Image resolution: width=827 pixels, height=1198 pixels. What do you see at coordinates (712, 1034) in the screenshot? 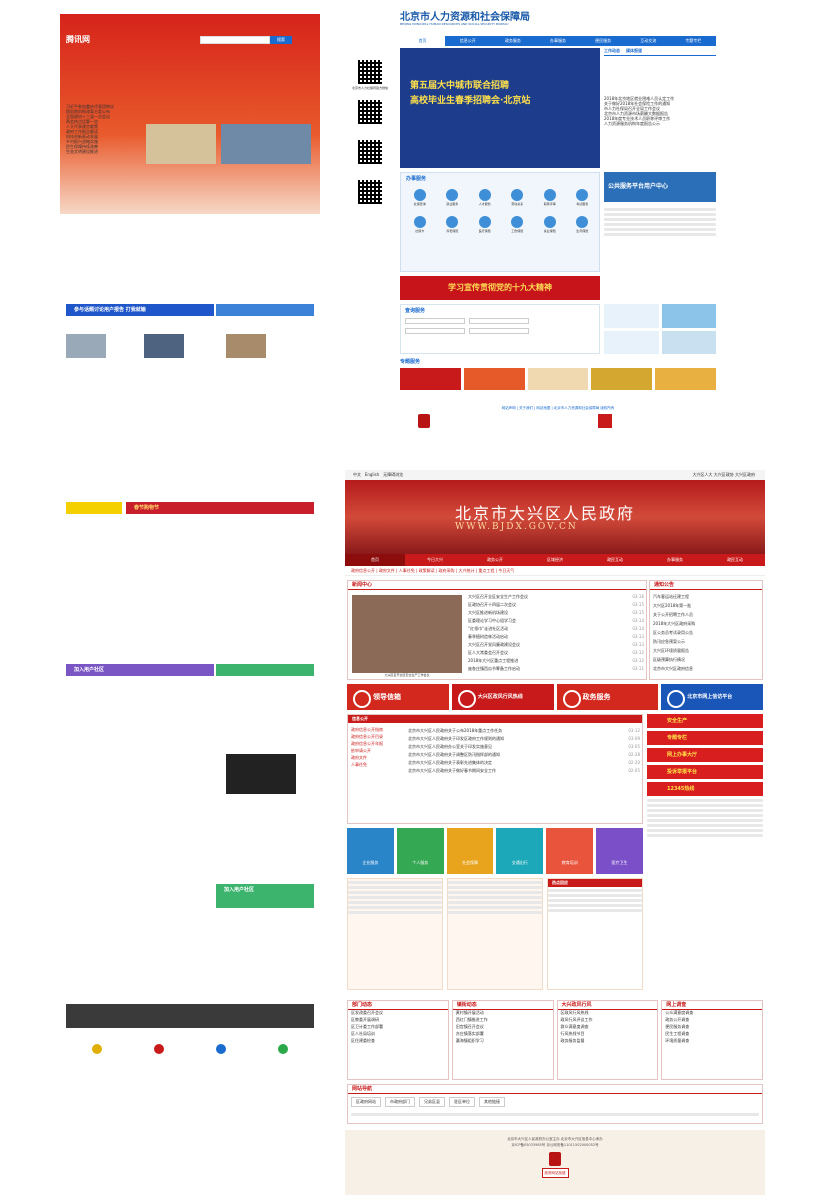
I see `column-link: 民生工程调查` at bounding box center [712, 1034].